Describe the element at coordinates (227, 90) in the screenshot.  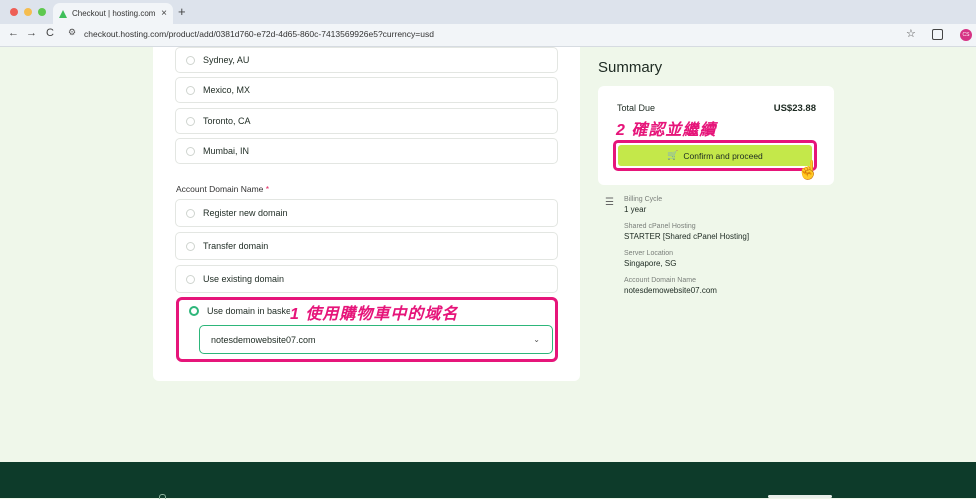
I see `option-label: Mexico, MX` at that location.